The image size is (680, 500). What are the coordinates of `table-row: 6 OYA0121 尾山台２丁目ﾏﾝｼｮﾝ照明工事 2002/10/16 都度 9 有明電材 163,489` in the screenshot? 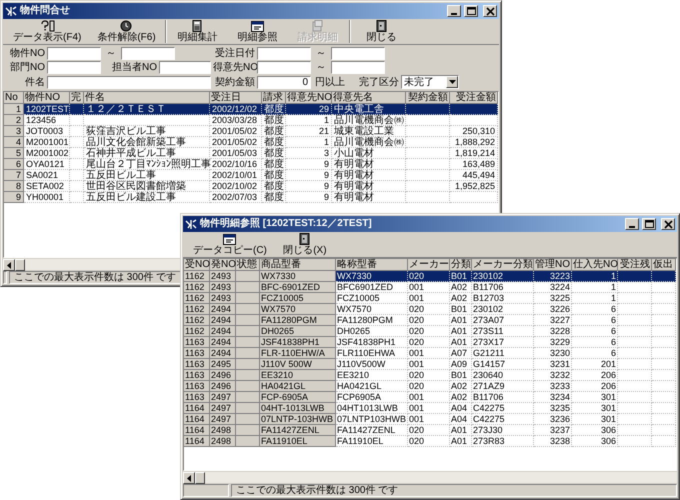 It's located at (251, 164).